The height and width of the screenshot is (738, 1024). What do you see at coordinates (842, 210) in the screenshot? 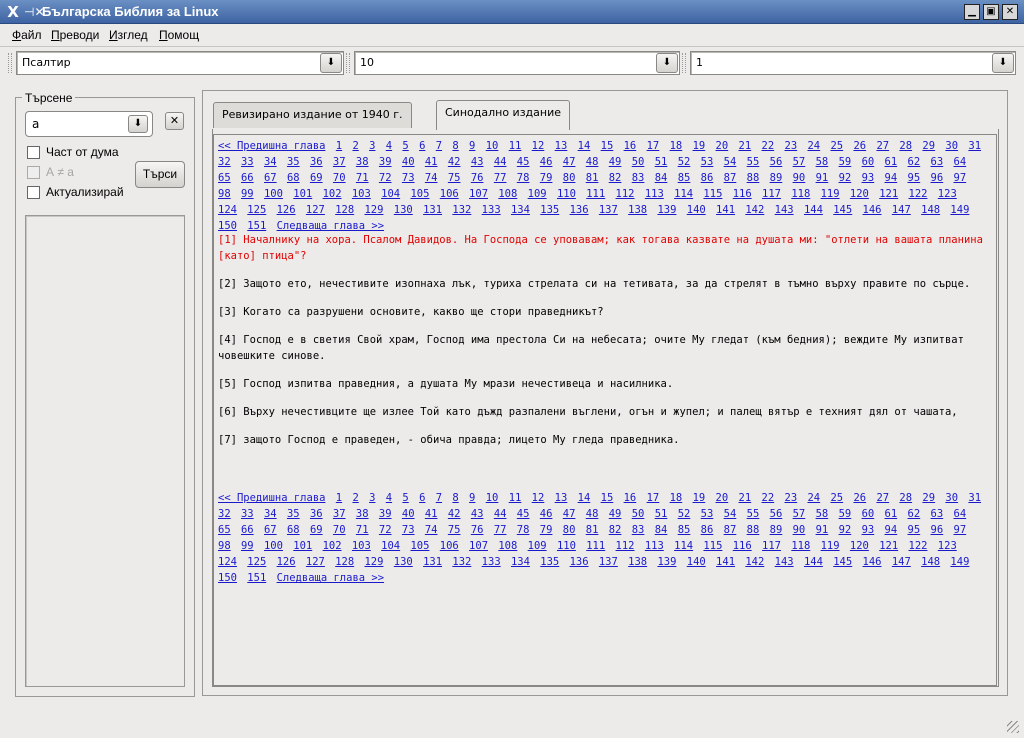
I see `chapter-link: 145` at bounding box center [842, 210].